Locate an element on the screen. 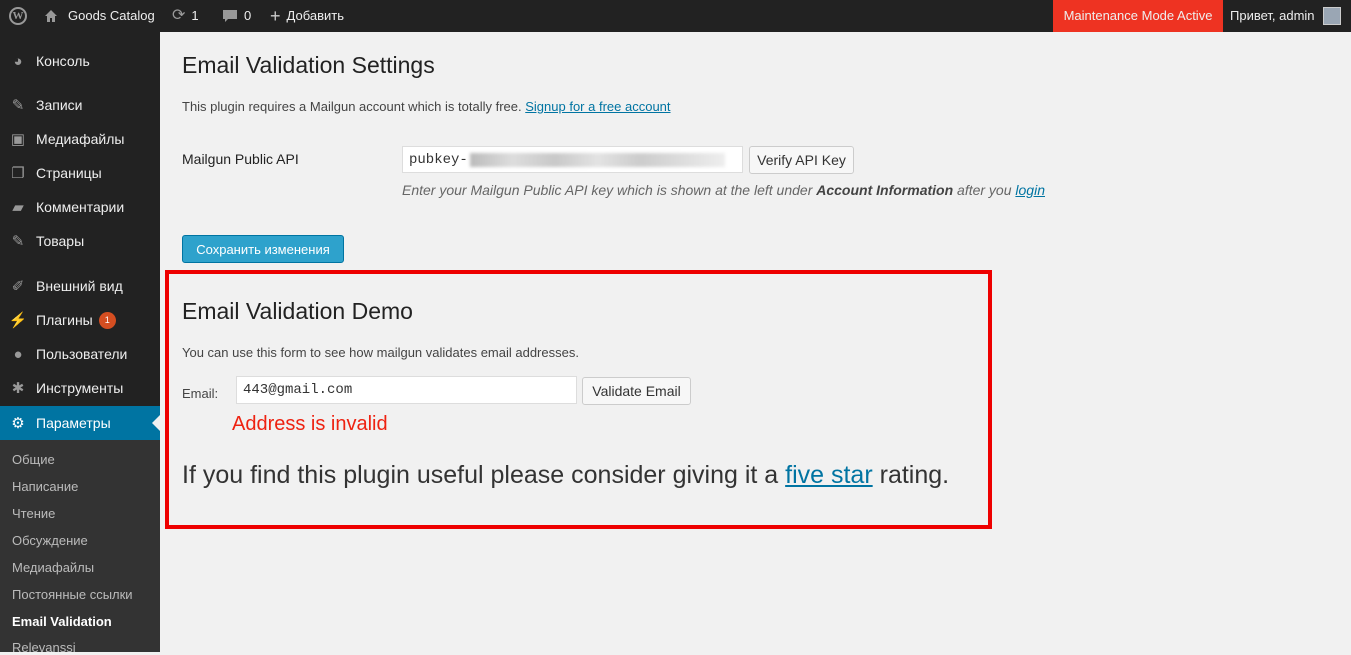 This screenshot has height=655, width=1351. submenu-item-email-validation: Email Validation is located at coordinates (62, 621).